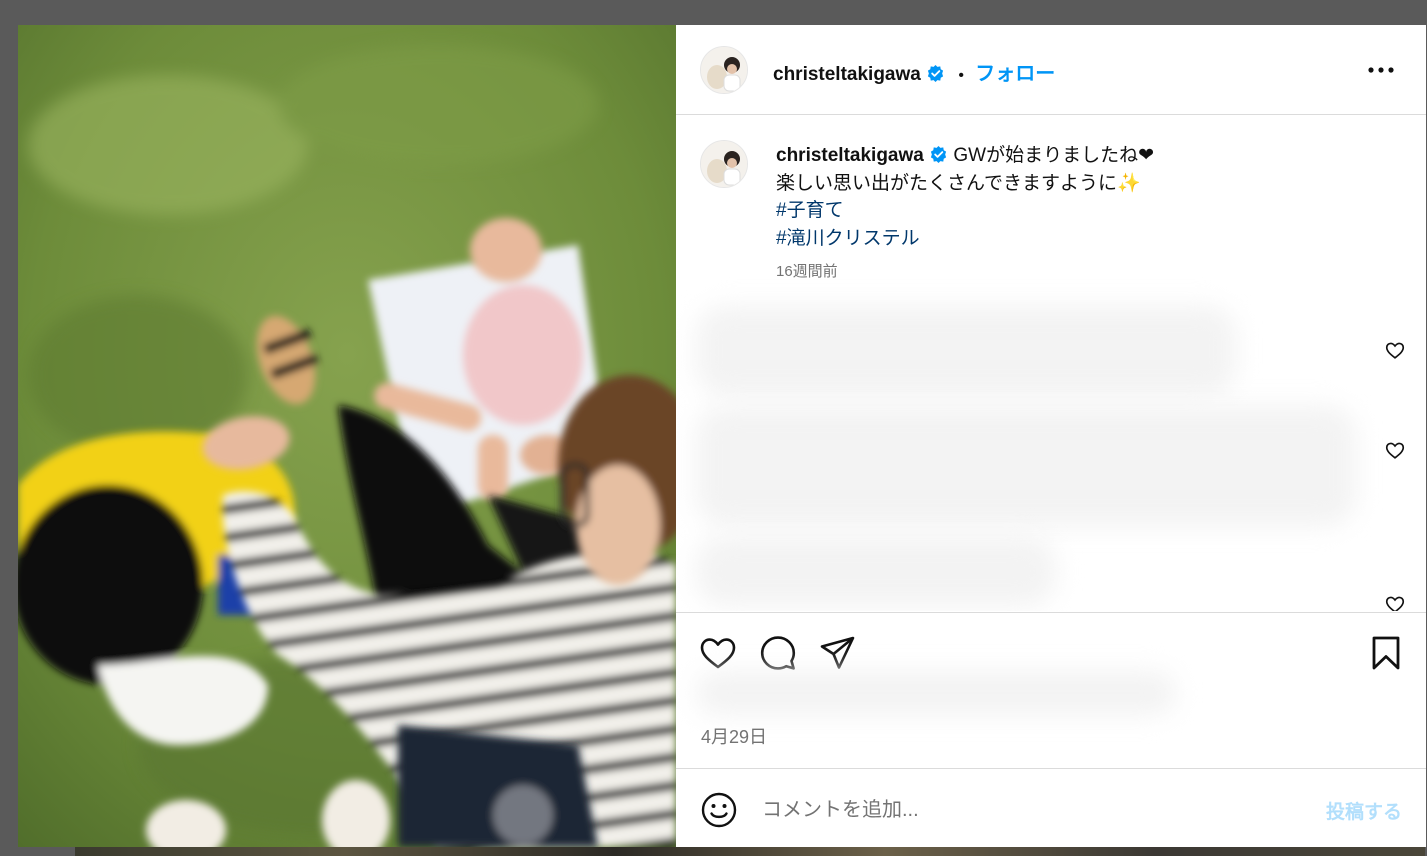 This screenshot has width=1427, height=856. Describe the element at coordinates (719, 810) in the screenshot. I see `emoji-icon` at that location.